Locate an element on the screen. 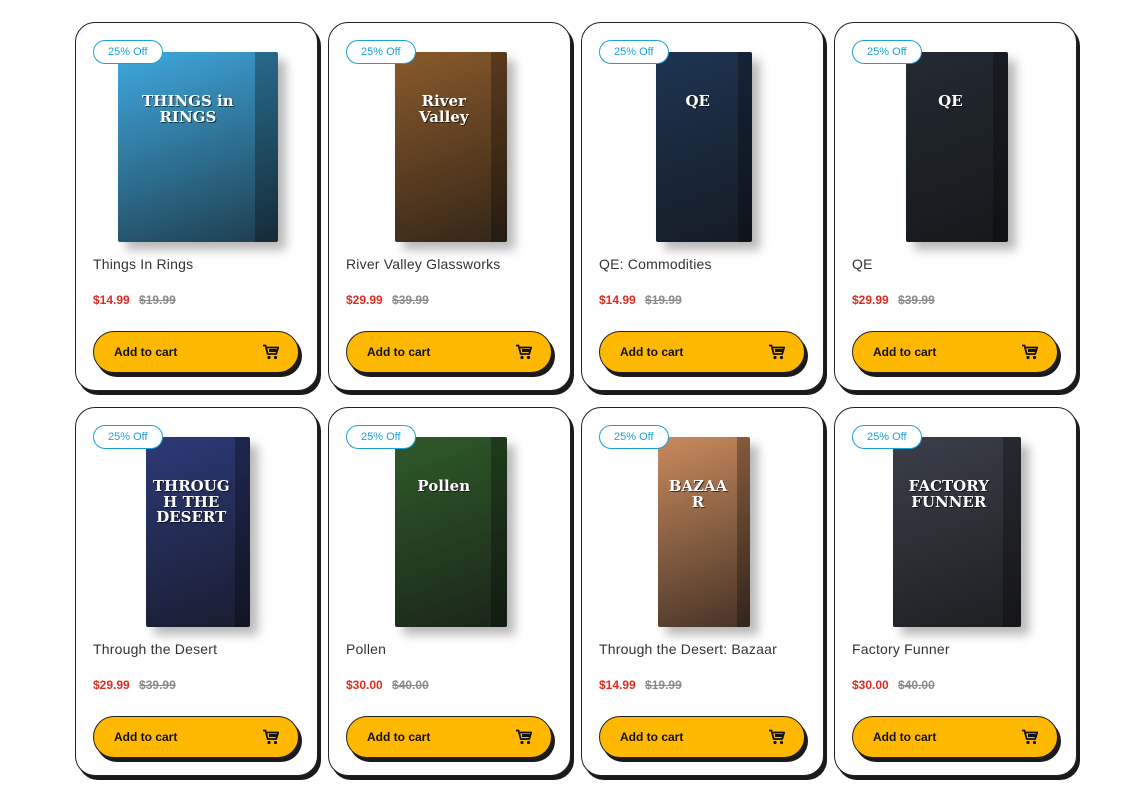  product-title: Factory Funner is located at coordinates (901, 649).